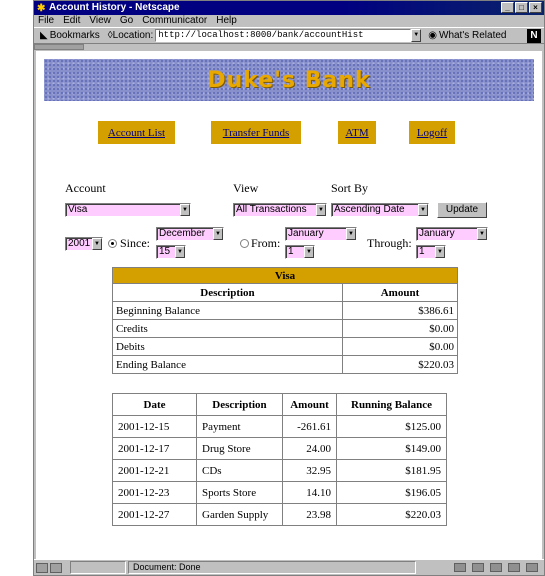 The width and height of the screenshot is (545, 576). What do you see at coordinates (272, 567) in the screenshot?
I see `status-text: Document: Done` at bounding box center [272, 567].